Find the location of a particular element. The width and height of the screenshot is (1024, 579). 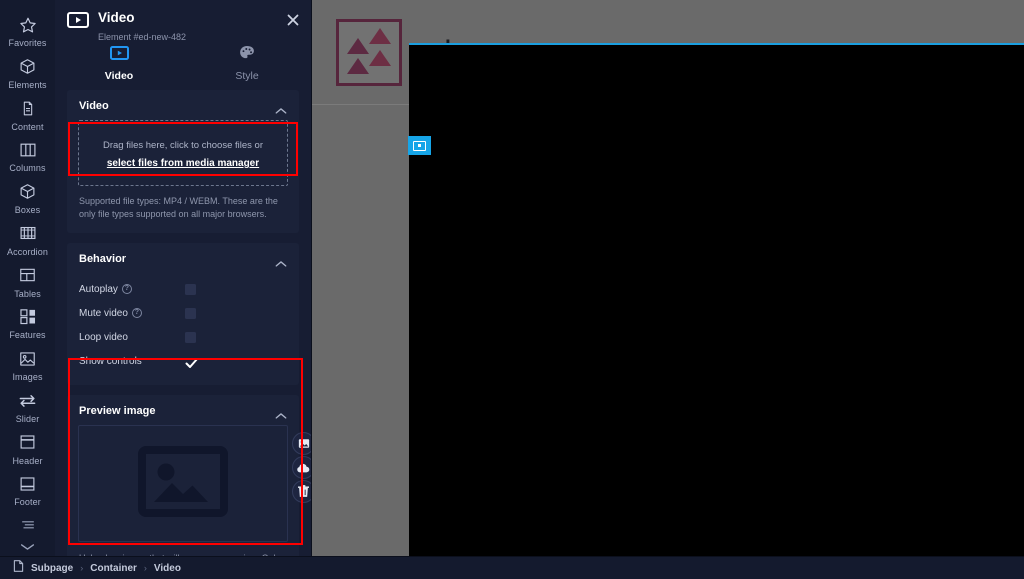

sidebar-item-boxes: Boxes is located at coordinates (27, 200).